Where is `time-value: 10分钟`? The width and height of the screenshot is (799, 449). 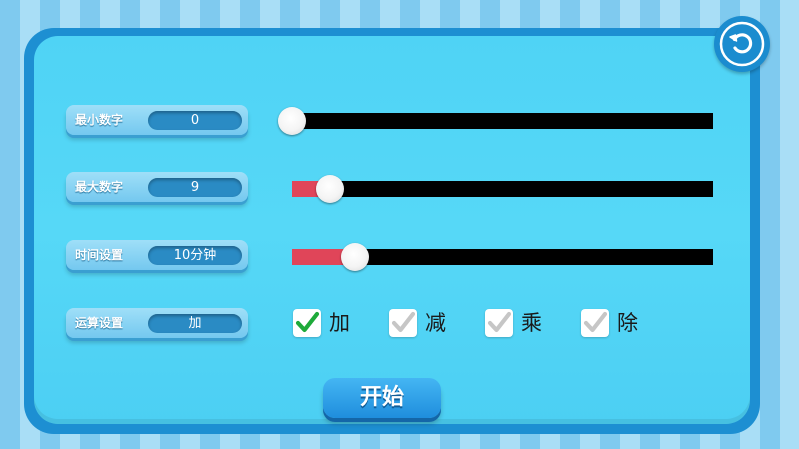 time-value: 10分钟 is located at coordinates (195, 255).